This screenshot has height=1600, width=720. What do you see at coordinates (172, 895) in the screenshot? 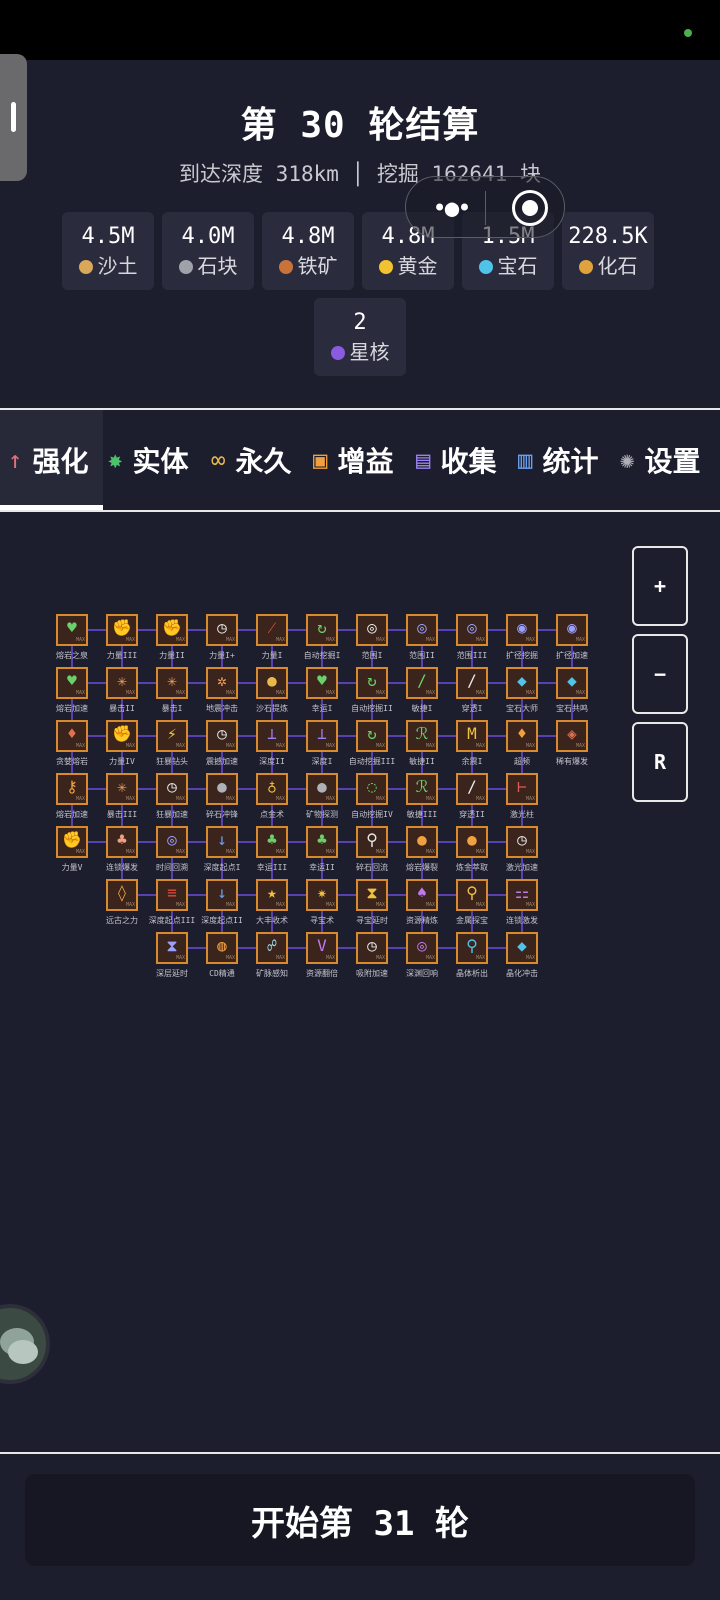
I see `skill-node: ≡ MAX` at bounding box center [172, 895].